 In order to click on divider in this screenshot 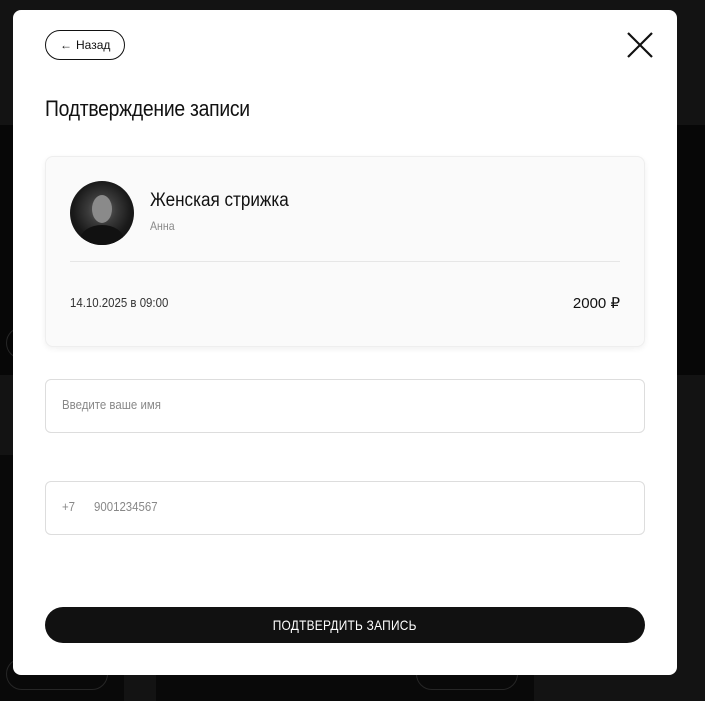, I will do `click(345, 261)`.